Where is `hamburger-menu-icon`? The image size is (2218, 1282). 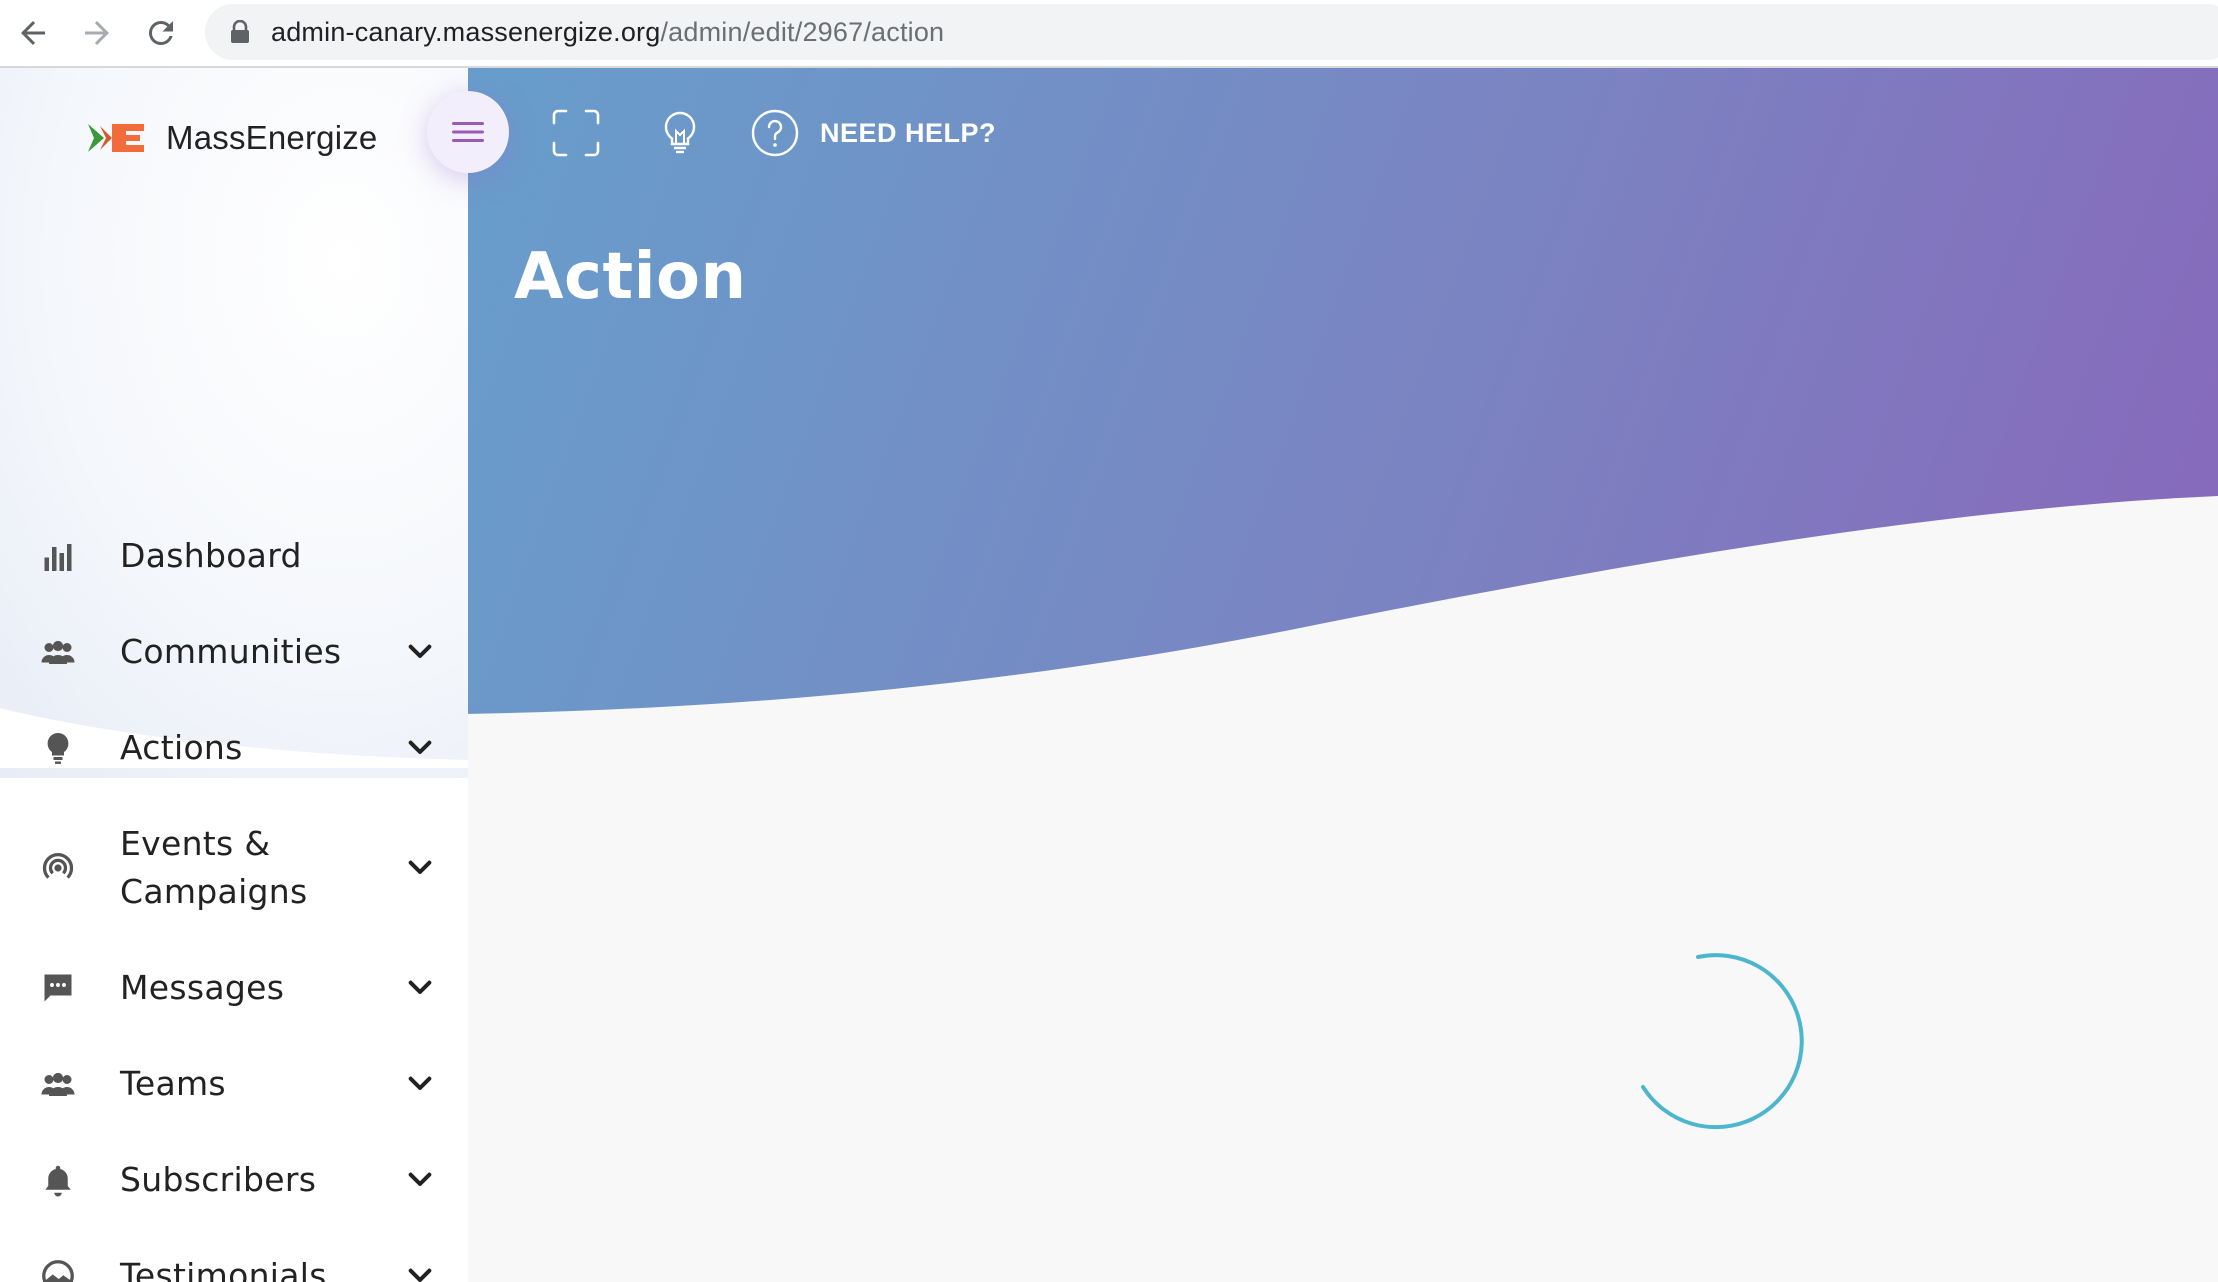
hamburger-menu-icon is located at coordinates (468, 132).